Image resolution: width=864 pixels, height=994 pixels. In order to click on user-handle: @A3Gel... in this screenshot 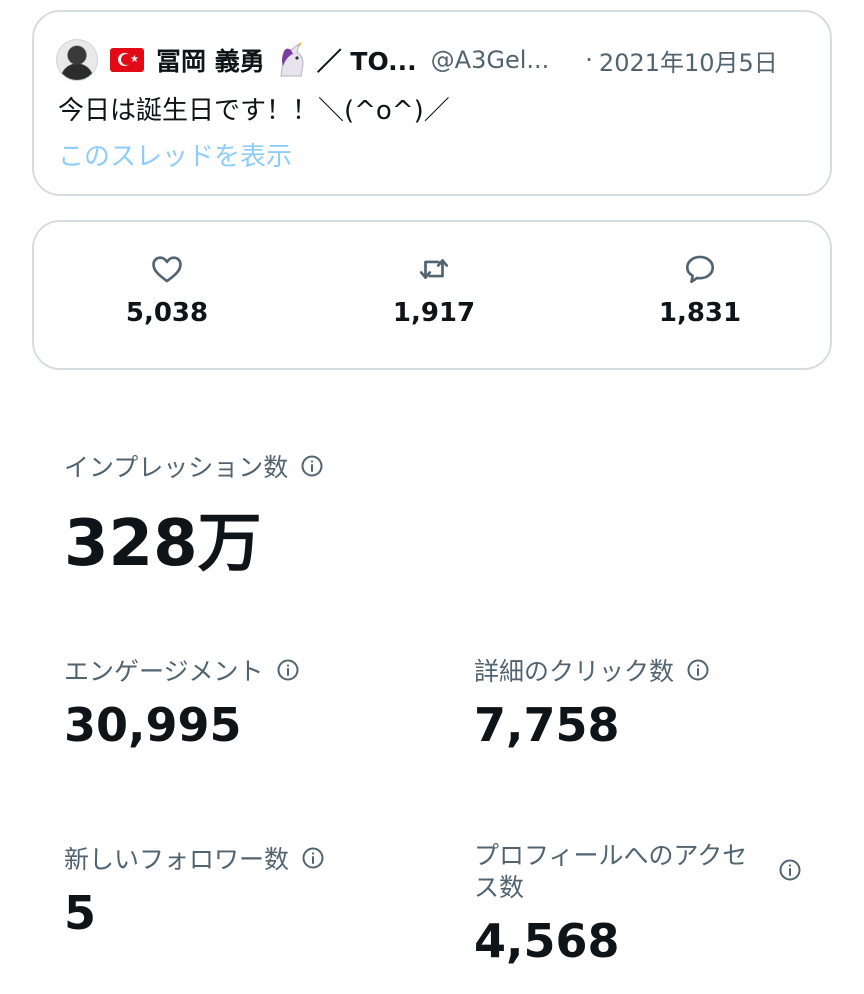, I will do `click(490, 60)`.